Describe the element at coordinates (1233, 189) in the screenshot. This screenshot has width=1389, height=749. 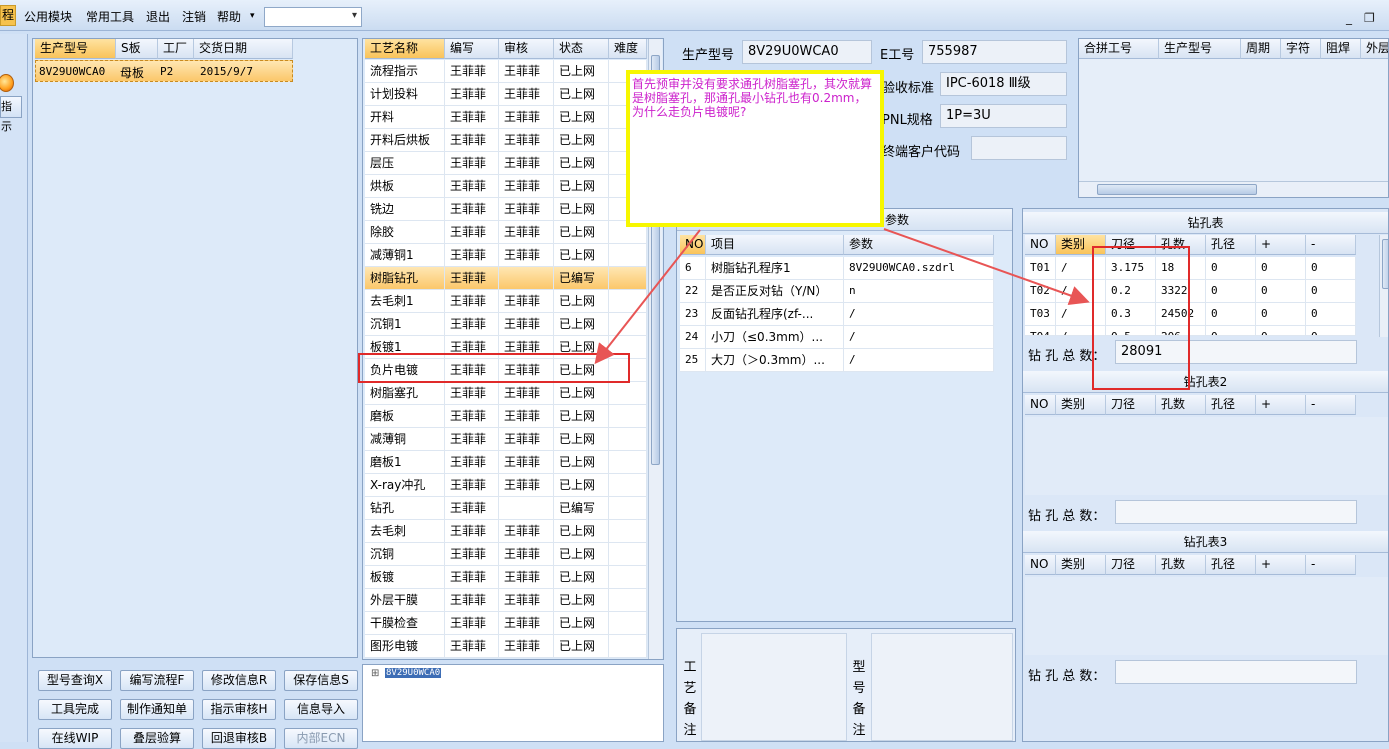
I see `merge-hscrollbar` at that location.